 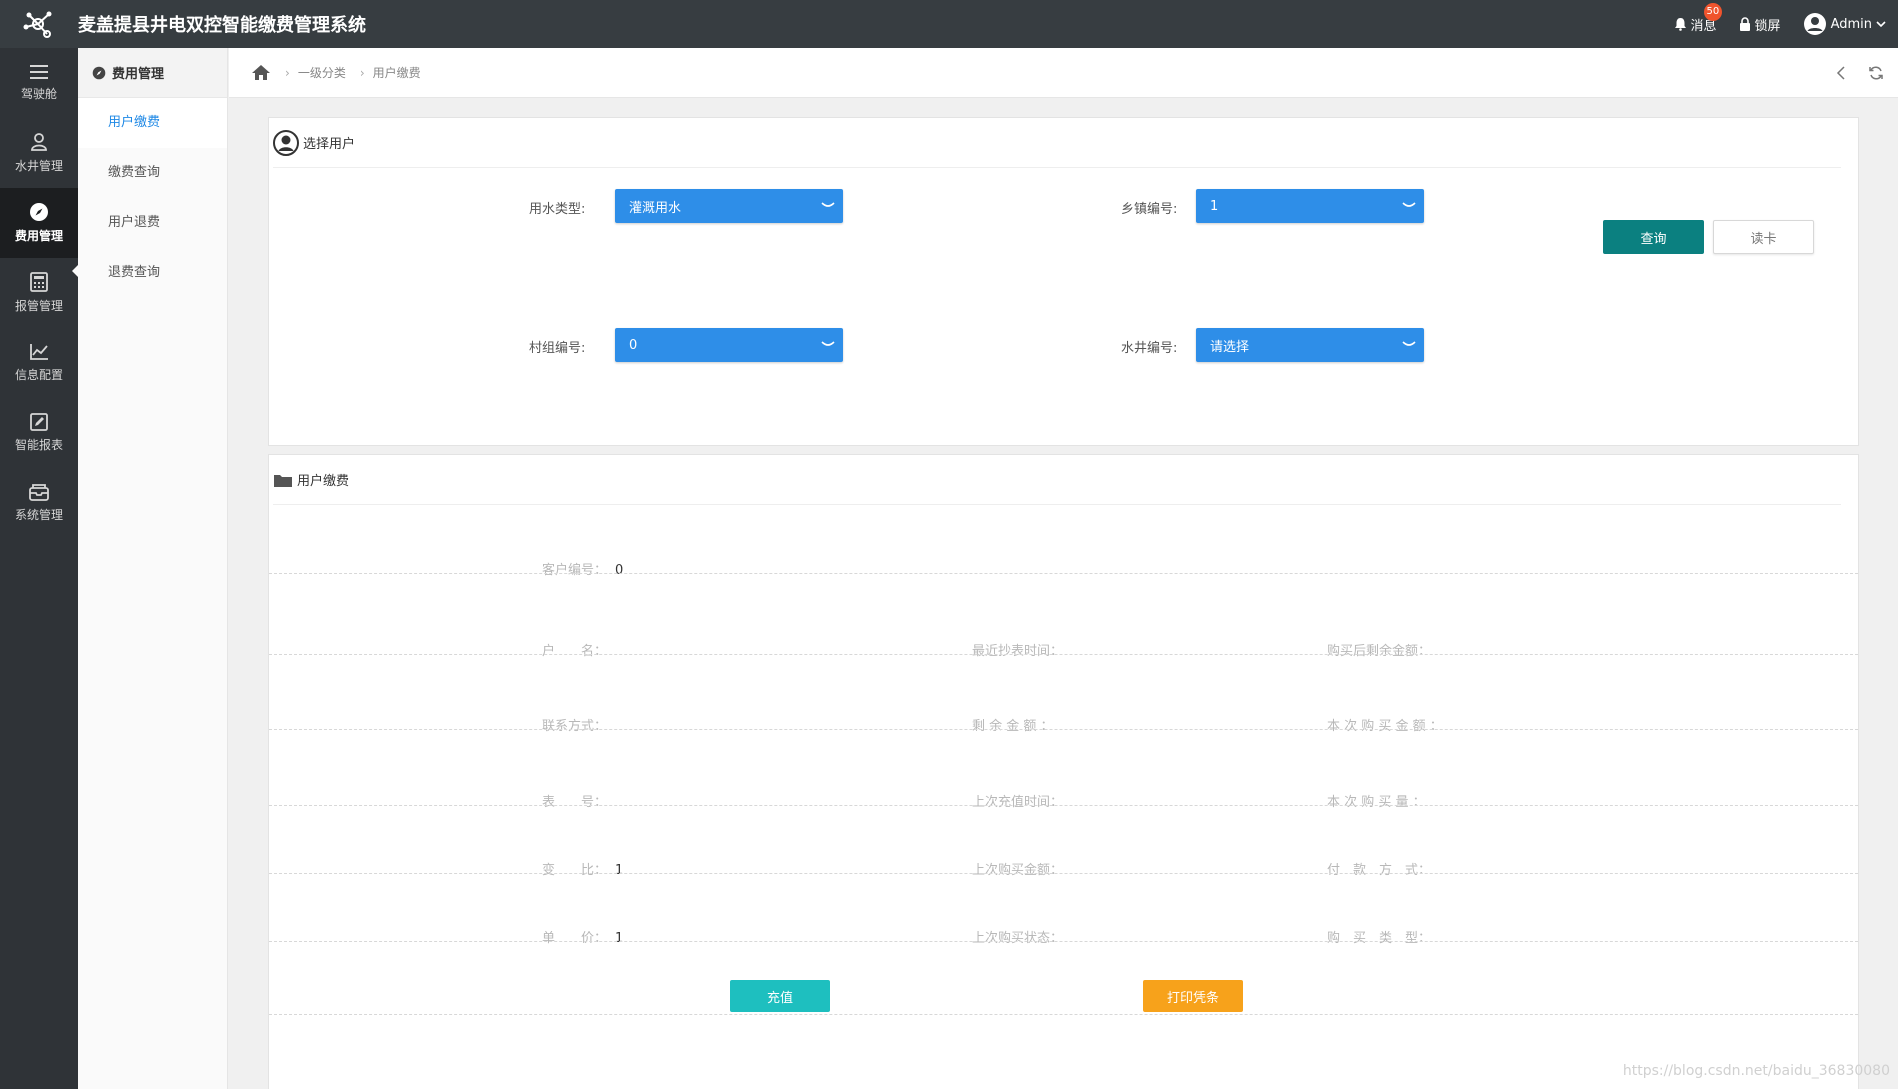 I want to click on well-value: 请选择, so click(x=1230, y=347).